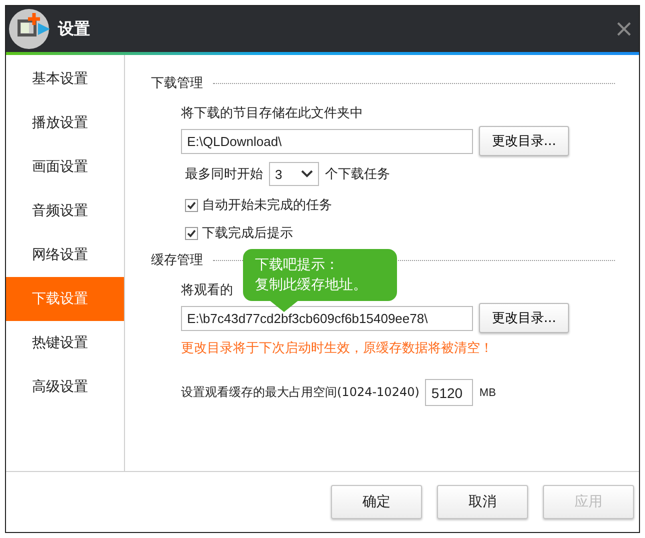 The width and height of the screenshot is (645, 538). I want to click on path-field: E:\b7c43d77cd2bf3cb609cf6b15409ee78\, so click(327, 318).